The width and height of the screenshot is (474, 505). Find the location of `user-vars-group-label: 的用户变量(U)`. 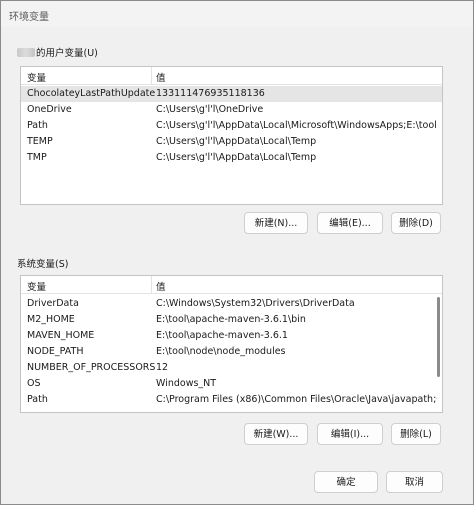

user-vars-group-label: 的用户变量(U) is located at coordinates (57, 52).